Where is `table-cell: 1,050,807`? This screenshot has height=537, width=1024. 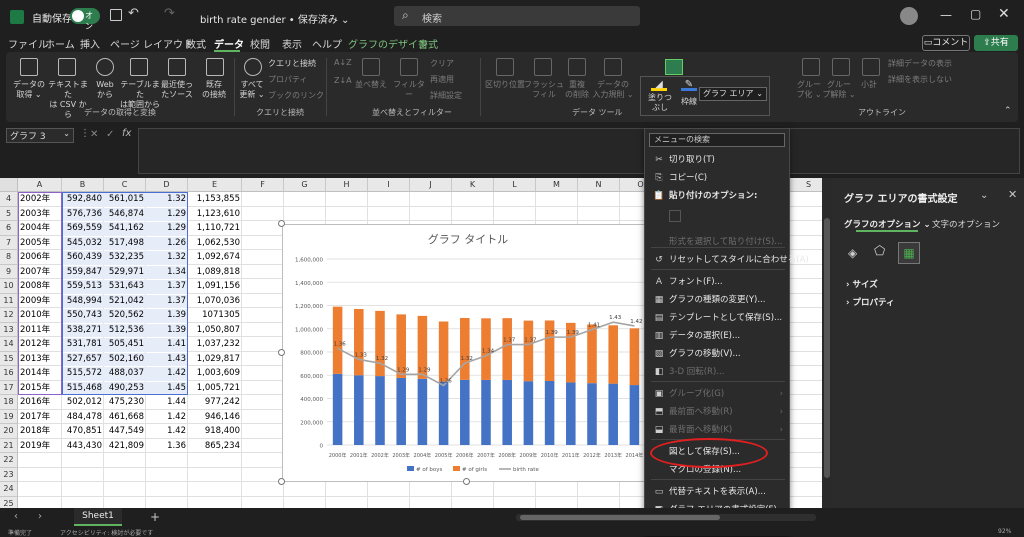 table-cell: 1,050,807 is located at coordinates (215, 331).